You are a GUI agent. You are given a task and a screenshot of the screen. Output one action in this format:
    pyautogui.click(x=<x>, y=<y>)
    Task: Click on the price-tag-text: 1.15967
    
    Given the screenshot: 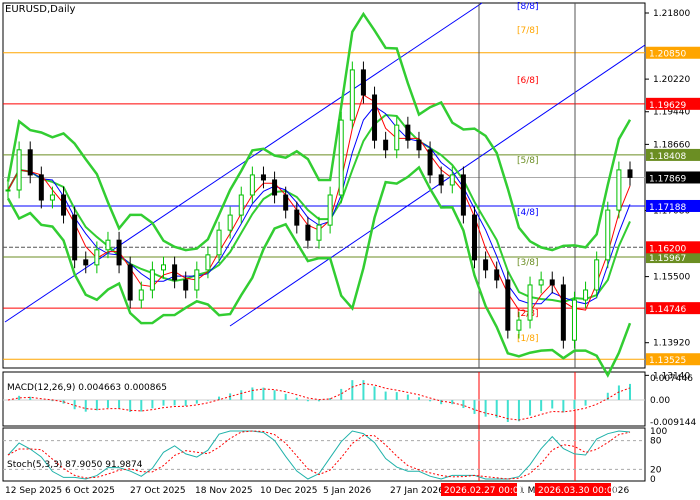 What is the action you would take?
    pyautogui.click(x=667, y=259)
    